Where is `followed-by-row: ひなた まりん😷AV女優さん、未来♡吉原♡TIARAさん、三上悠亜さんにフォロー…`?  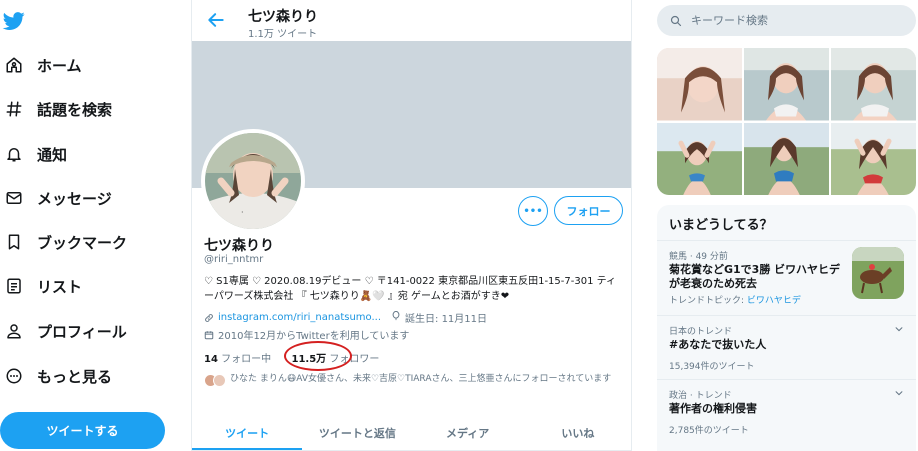 followed-by-row: ひなた まりん😷AV女優さん、未来♡吉原♡TIARAさん、三上悠亜さんにフォロー… is located at coordinates (414, 380).